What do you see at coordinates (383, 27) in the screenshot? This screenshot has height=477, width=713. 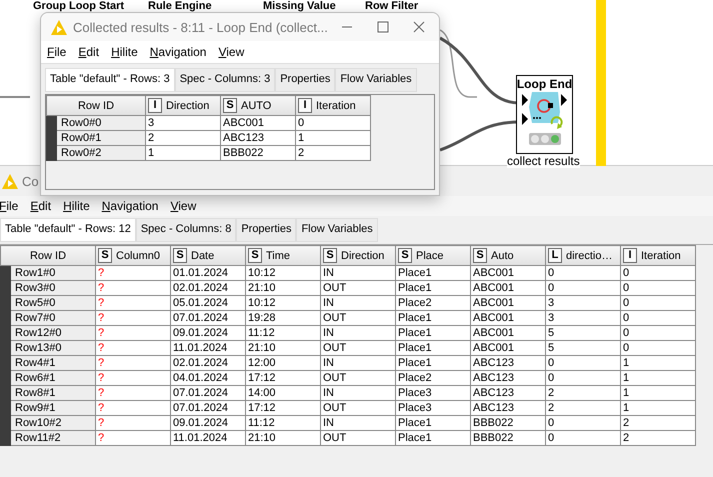 I see `maximize-icon` at bounding box center [383, 27].